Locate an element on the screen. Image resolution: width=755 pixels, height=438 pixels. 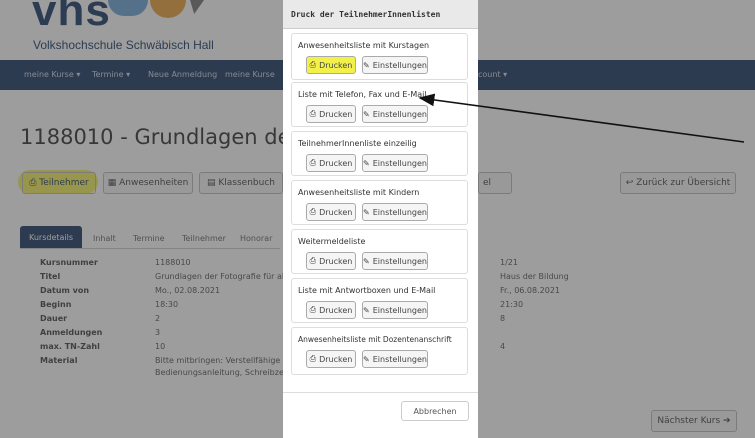
print-option-card: Weitermeldeliste ⎙ Drucken ✎ Einstellungen is located at coordinates (379, 251).